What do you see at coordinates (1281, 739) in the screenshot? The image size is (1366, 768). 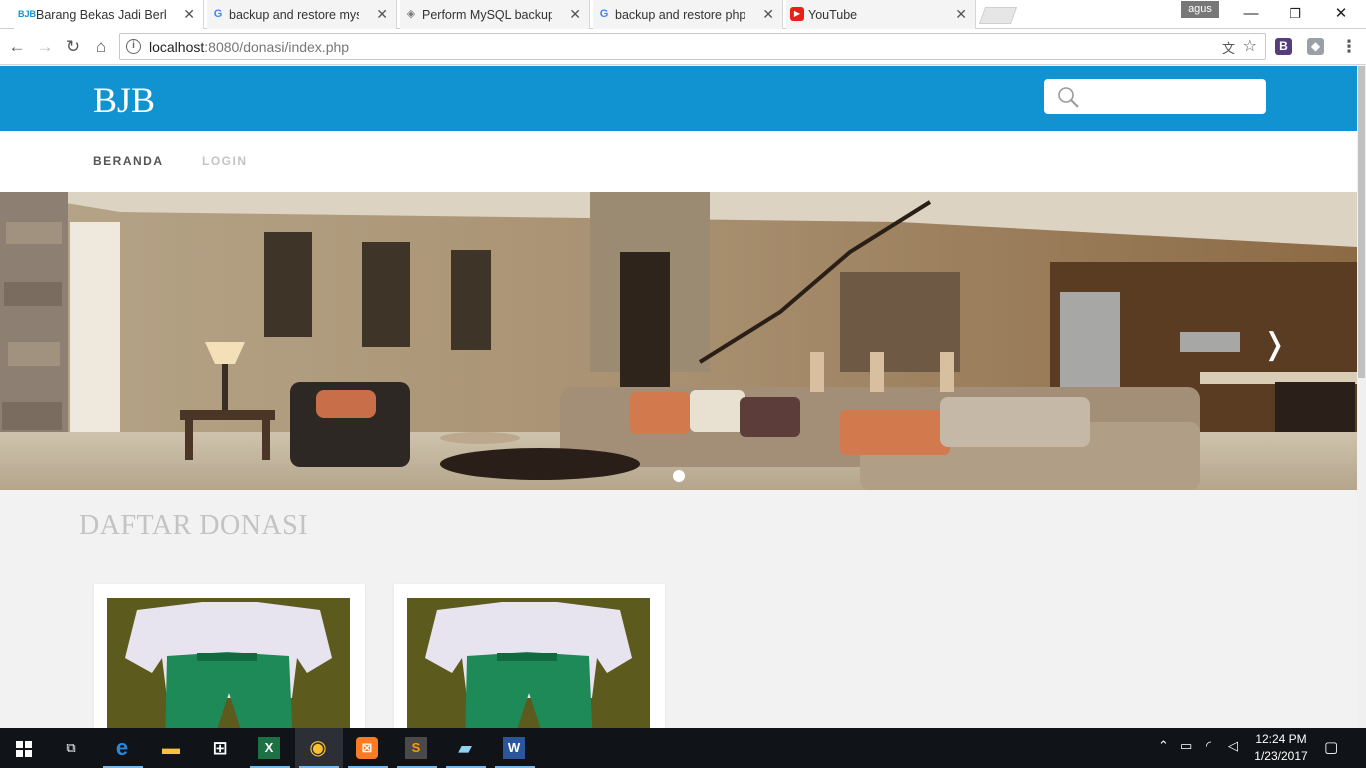 I see `clock-time: 12:24 PM` at bounding box center [1281, 739].